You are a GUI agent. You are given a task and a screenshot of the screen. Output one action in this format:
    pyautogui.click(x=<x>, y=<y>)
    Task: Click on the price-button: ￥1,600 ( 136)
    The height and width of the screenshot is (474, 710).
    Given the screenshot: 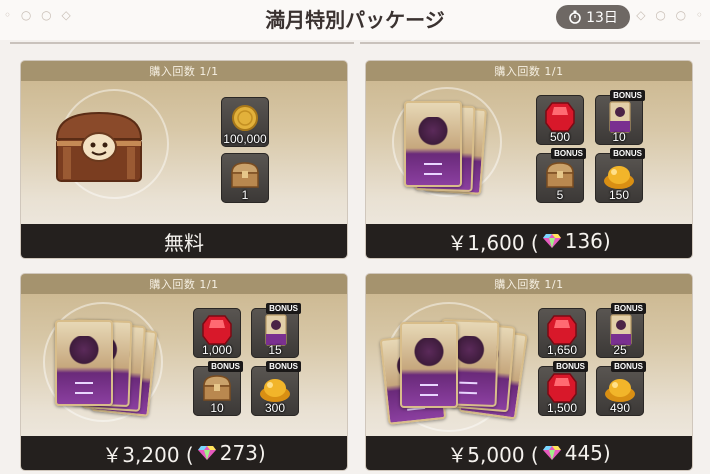 What is the action you would take?
    pyautogui.click(x=529, y=241)
    